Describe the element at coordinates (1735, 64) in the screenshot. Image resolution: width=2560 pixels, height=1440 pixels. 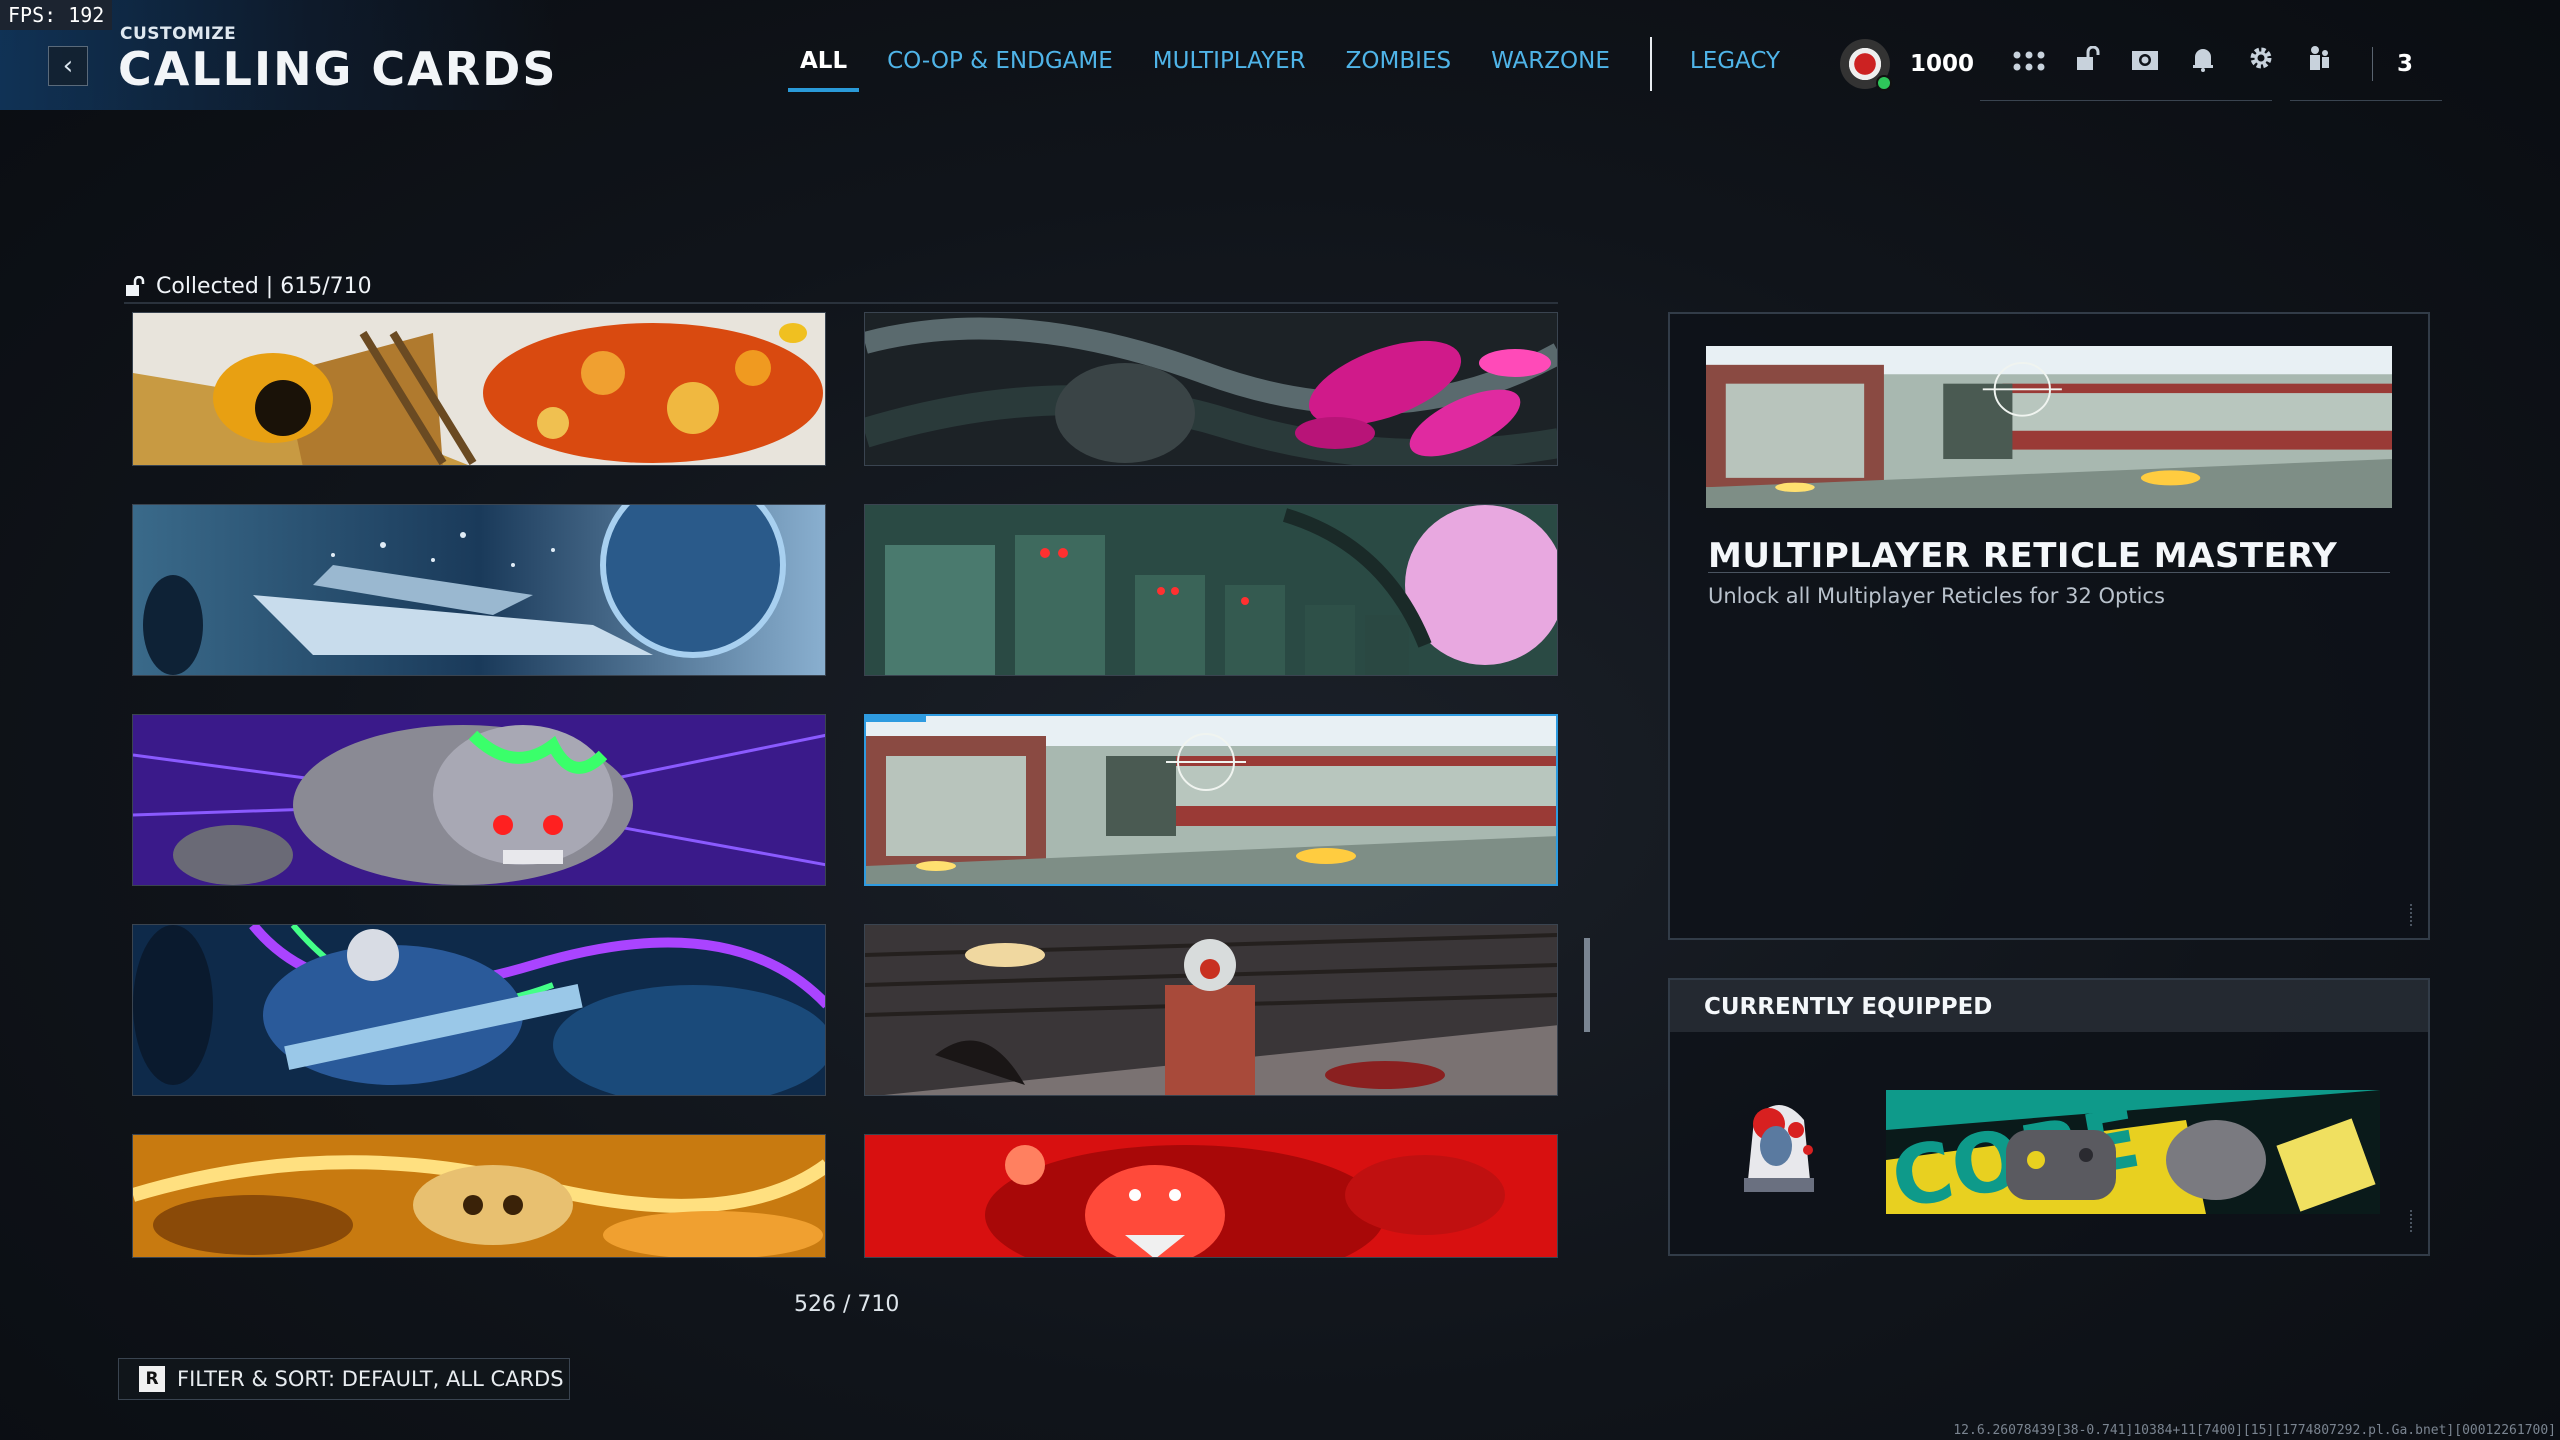
I see `tab-legacy: LEGACY` at that location.